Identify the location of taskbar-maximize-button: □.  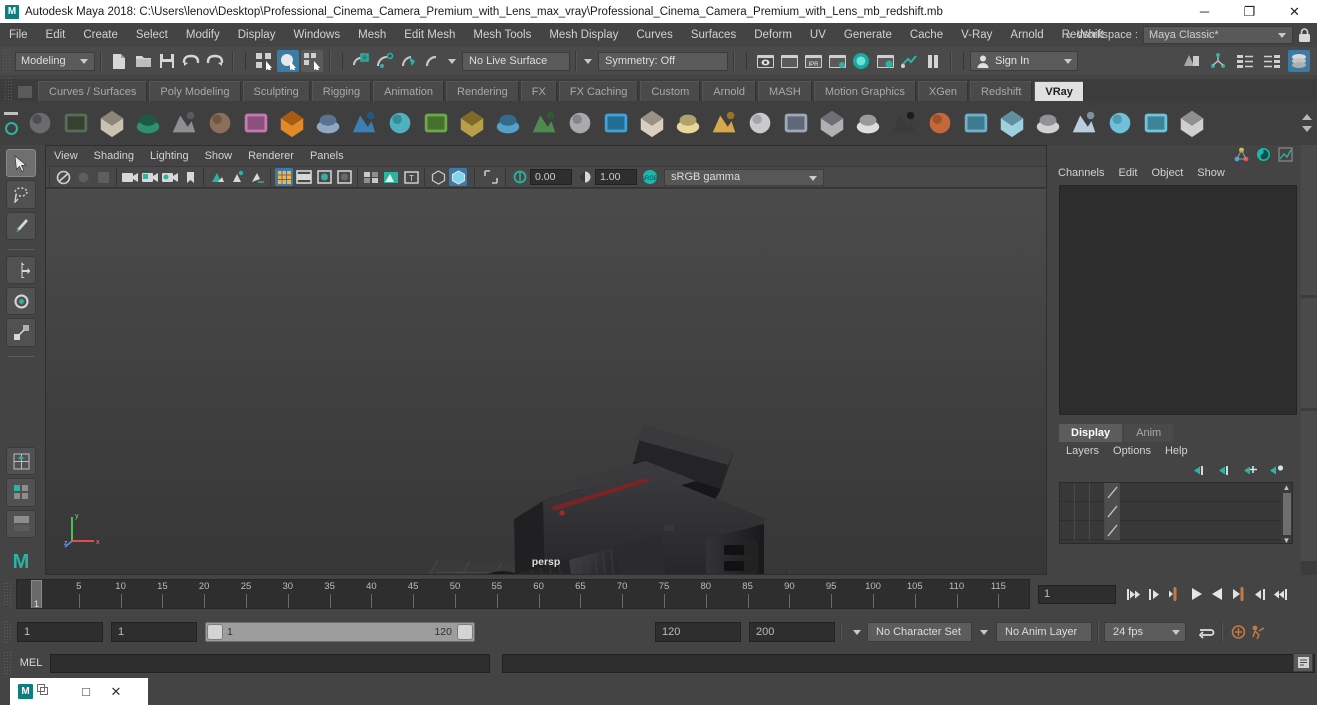
(86, 691).